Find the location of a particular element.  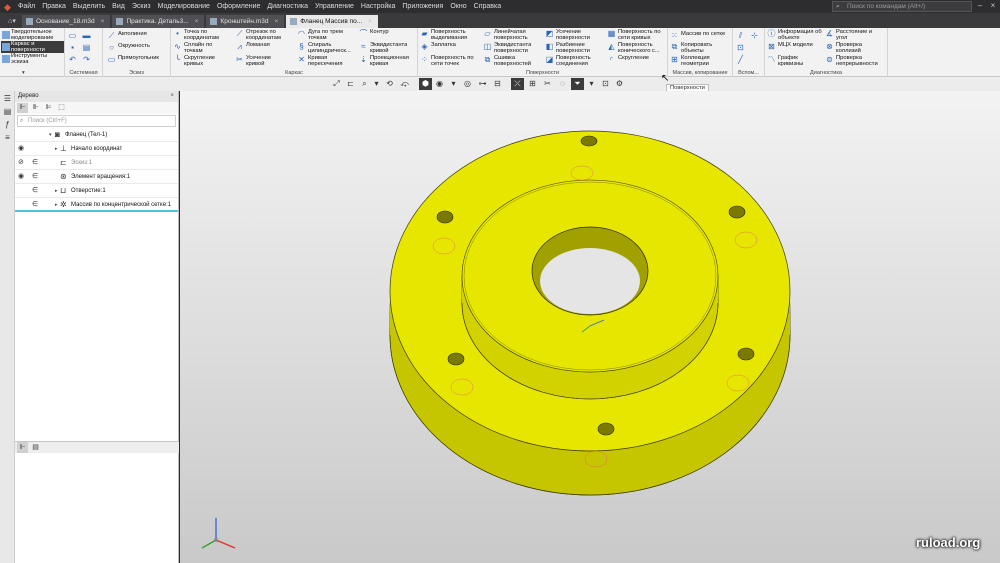

tree-item-hole: ∈ ▸ ⊔ Отверстие:1 is located at coordinates (96, 191).